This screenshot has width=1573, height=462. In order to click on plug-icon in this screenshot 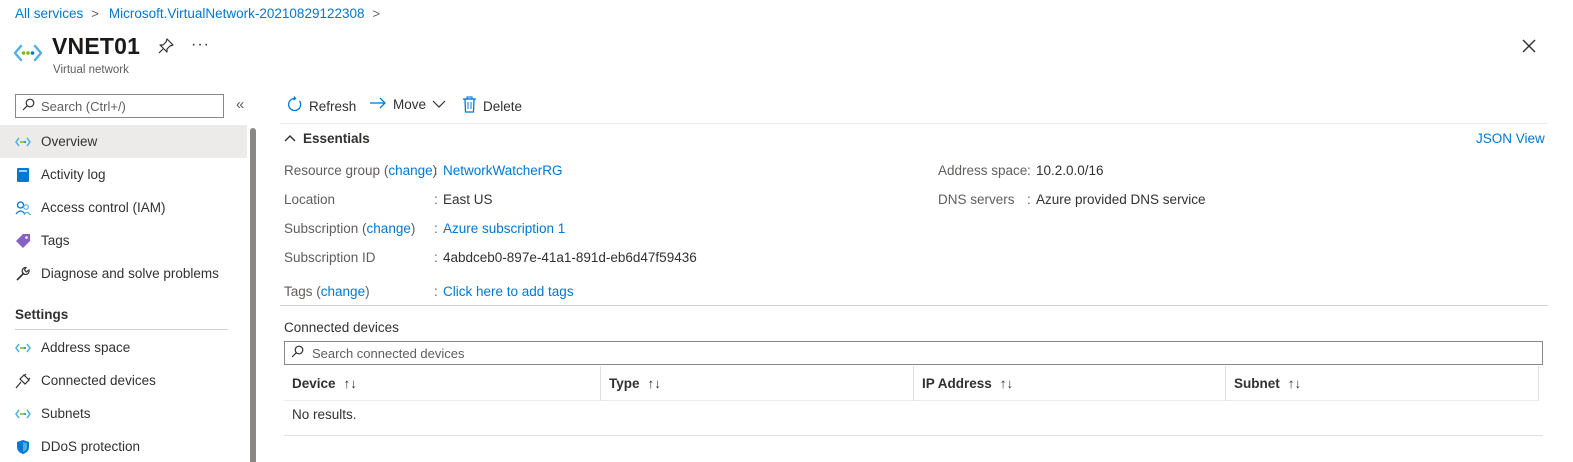, I will do `click(23, 381)`.